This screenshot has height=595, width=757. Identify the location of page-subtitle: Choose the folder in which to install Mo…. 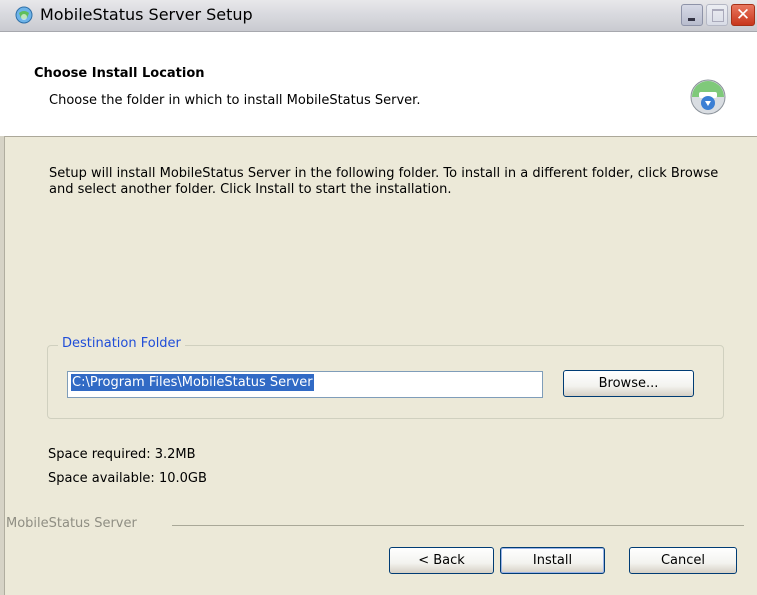
(235, 100).